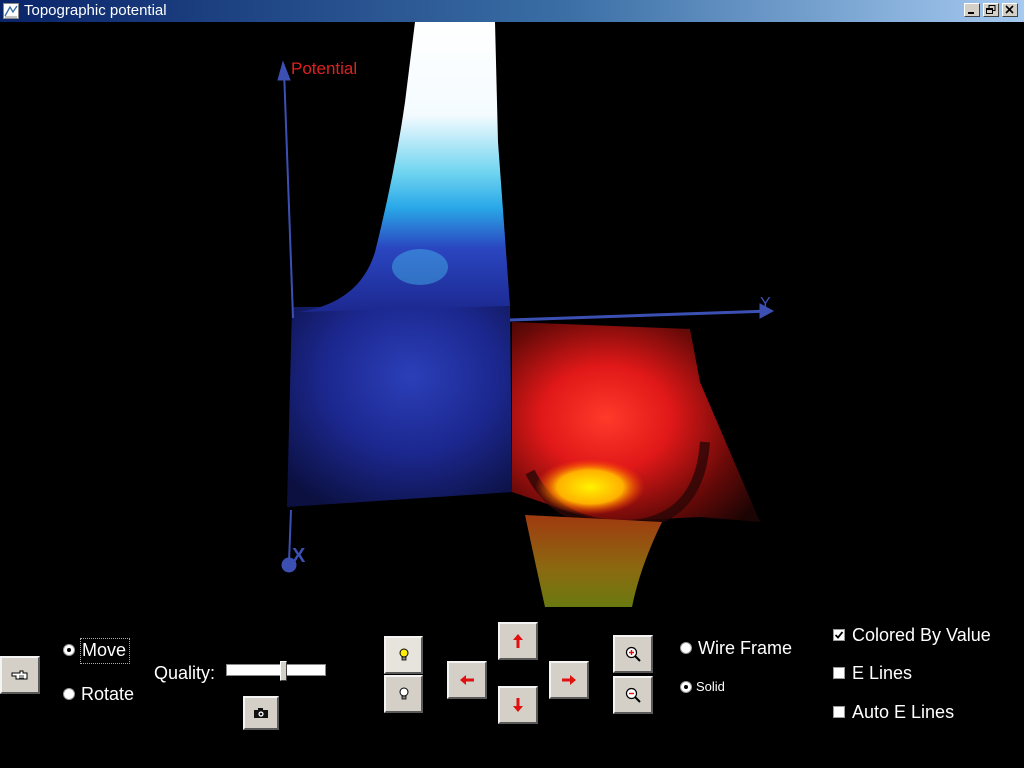  I want to click on snapshot-button, so click(261, 713).